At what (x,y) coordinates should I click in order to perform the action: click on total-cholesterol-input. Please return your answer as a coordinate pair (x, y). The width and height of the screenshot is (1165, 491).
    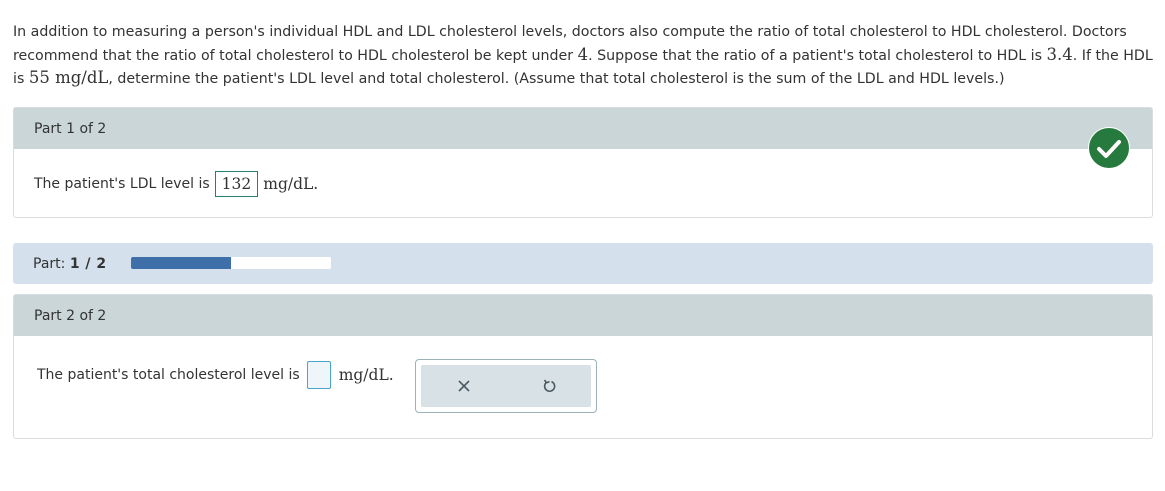
    Looking at the image, I should click on (318, 375).